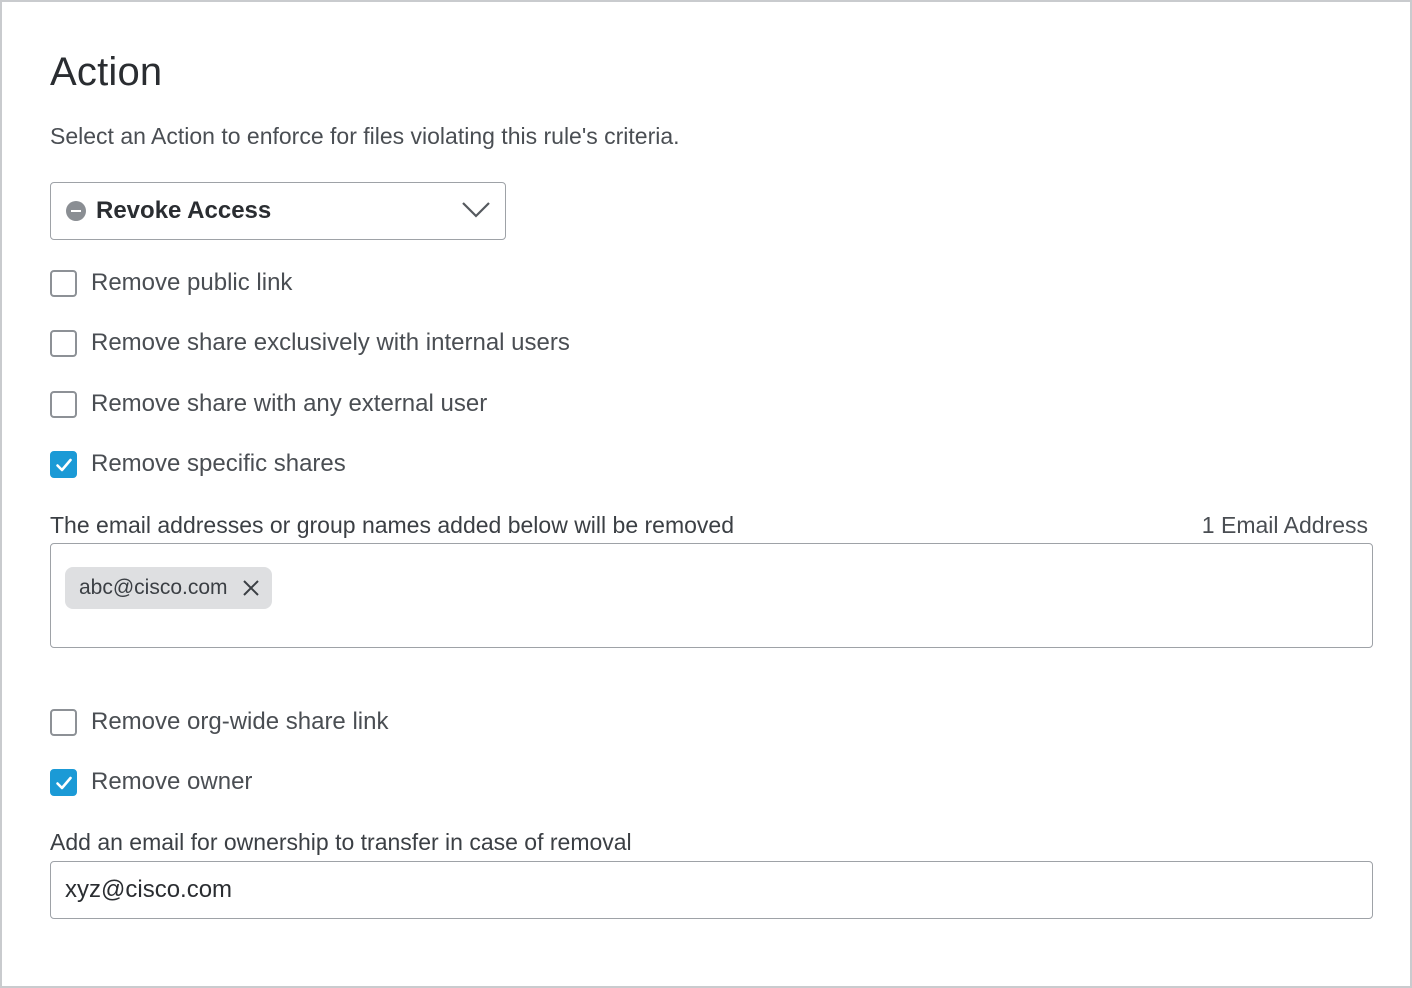 This screenshot has height=988, width=1412. What do you see at coordinates (192, 282) in the screenshot?
I see `option-label: Remove public link` at bounding box center [192, 282].